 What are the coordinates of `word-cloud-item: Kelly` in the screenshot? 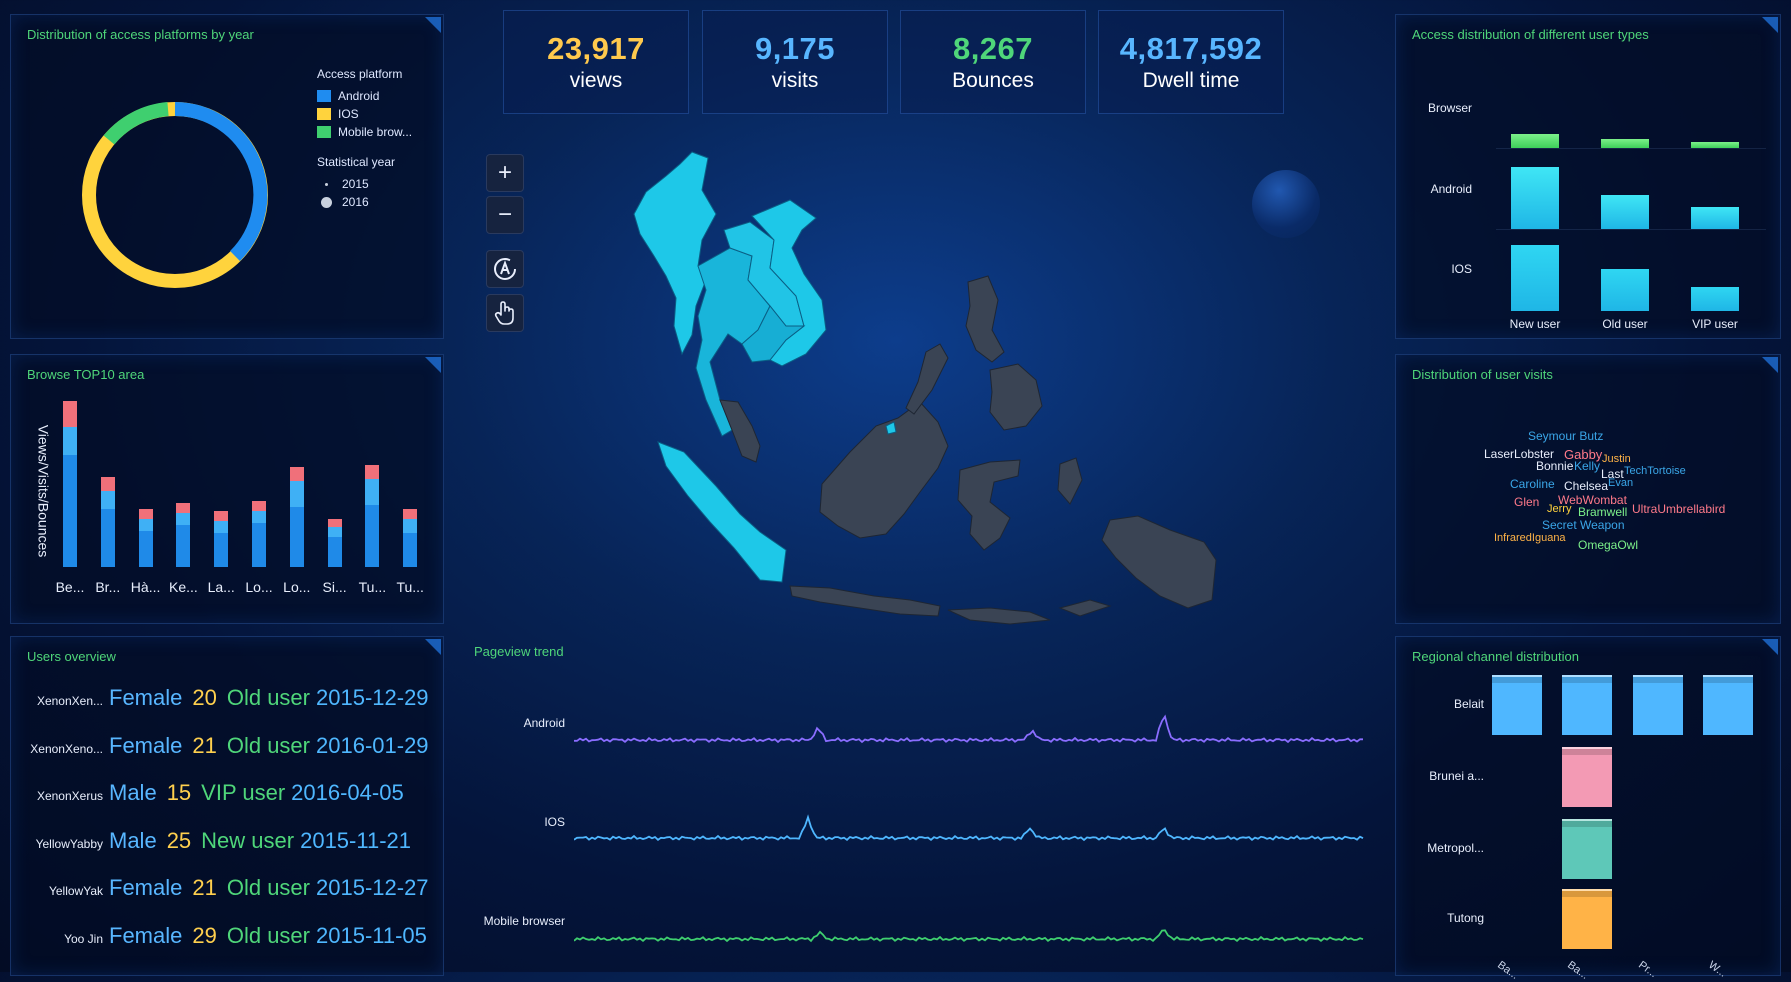 It's located at (1587, 466).